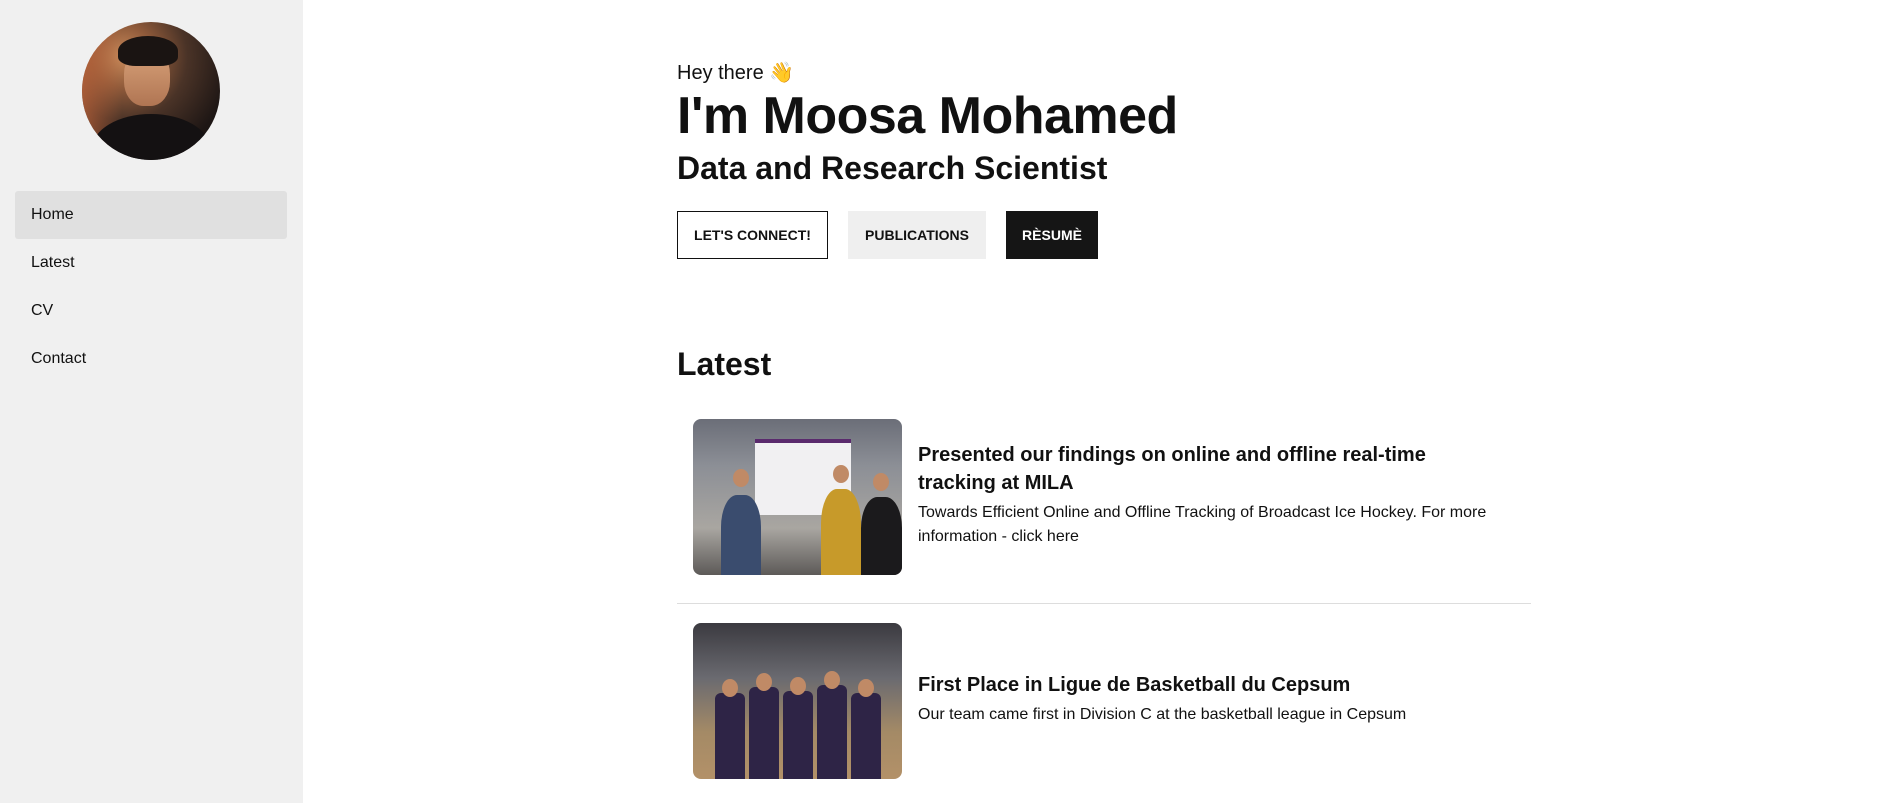 This screenshot has width=1903, height=803. I want to click on sidebar-item-cv: CV, so click(151, 311).